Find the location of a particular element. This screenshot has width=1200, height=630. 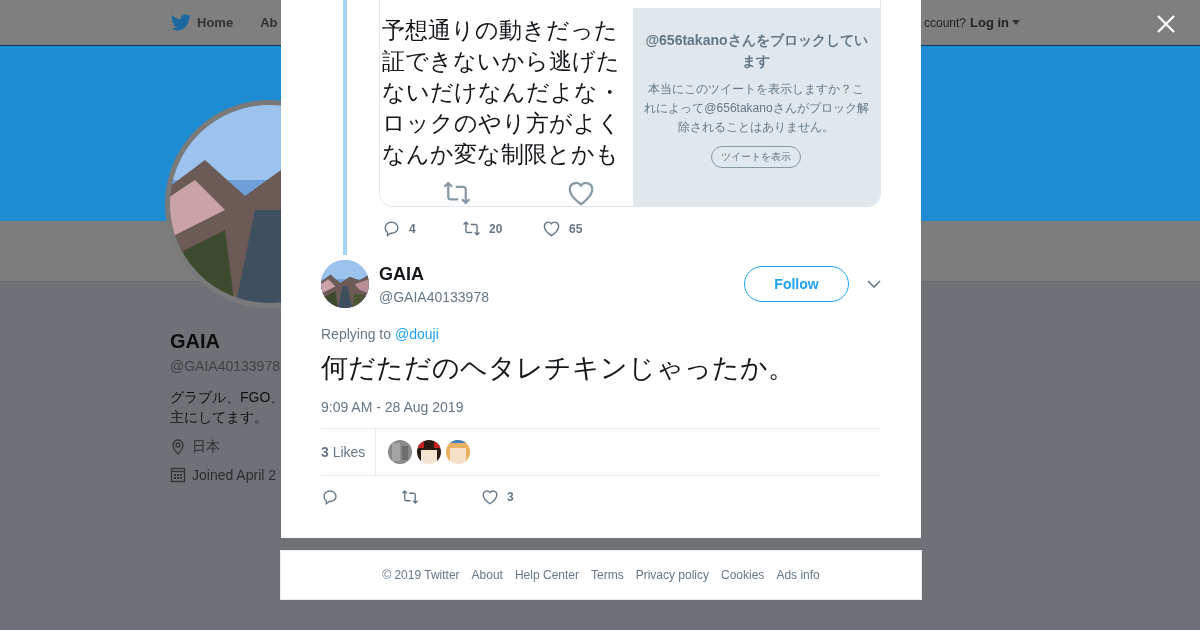

profile-bio: グラブル、FGO、 is located at coordinates (227, 397).